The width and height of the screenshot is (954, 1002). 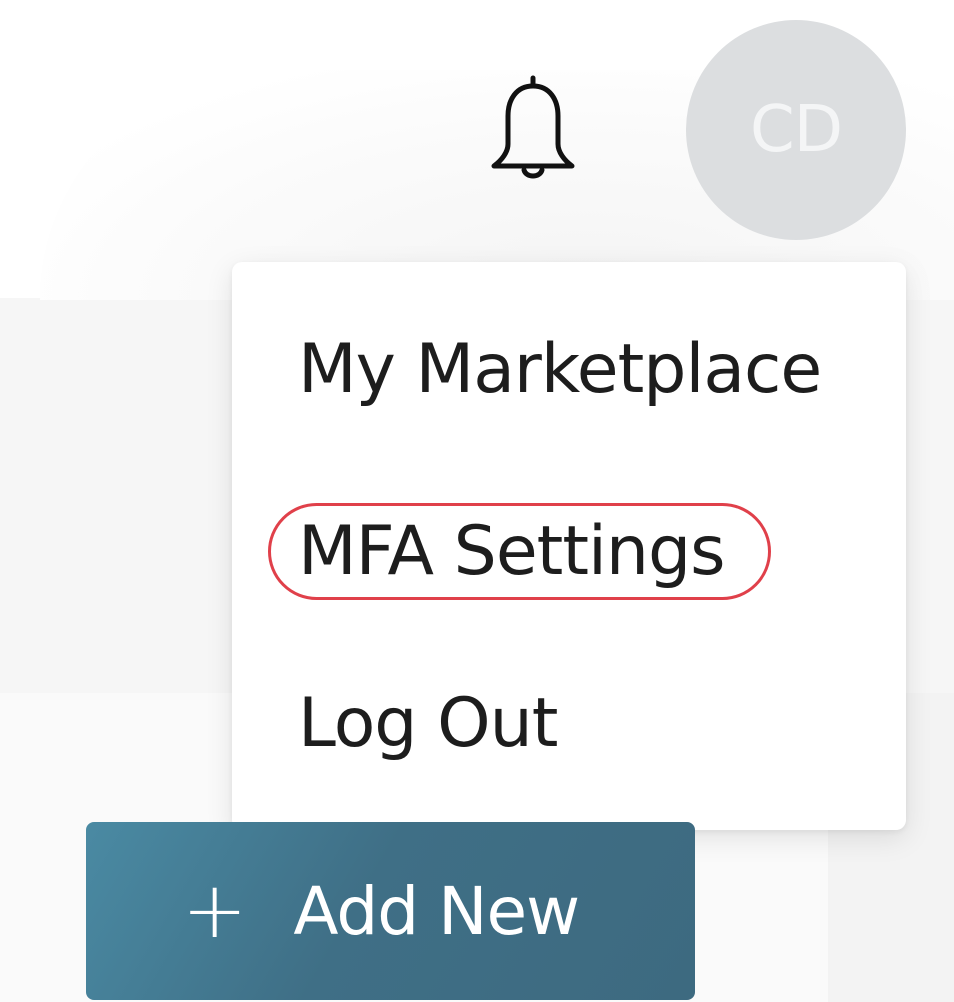 I want to click on avatar-initials: CD, so click(x=796, y=130).